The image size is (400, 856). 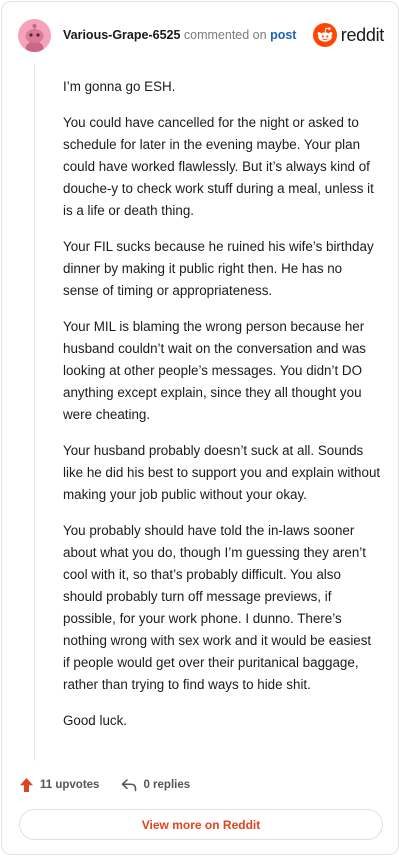 What do you see at coordinates (201, 824) in the screenshot?
I see `view-more-button: View more on Reddit` at bounding box center [201, 824].